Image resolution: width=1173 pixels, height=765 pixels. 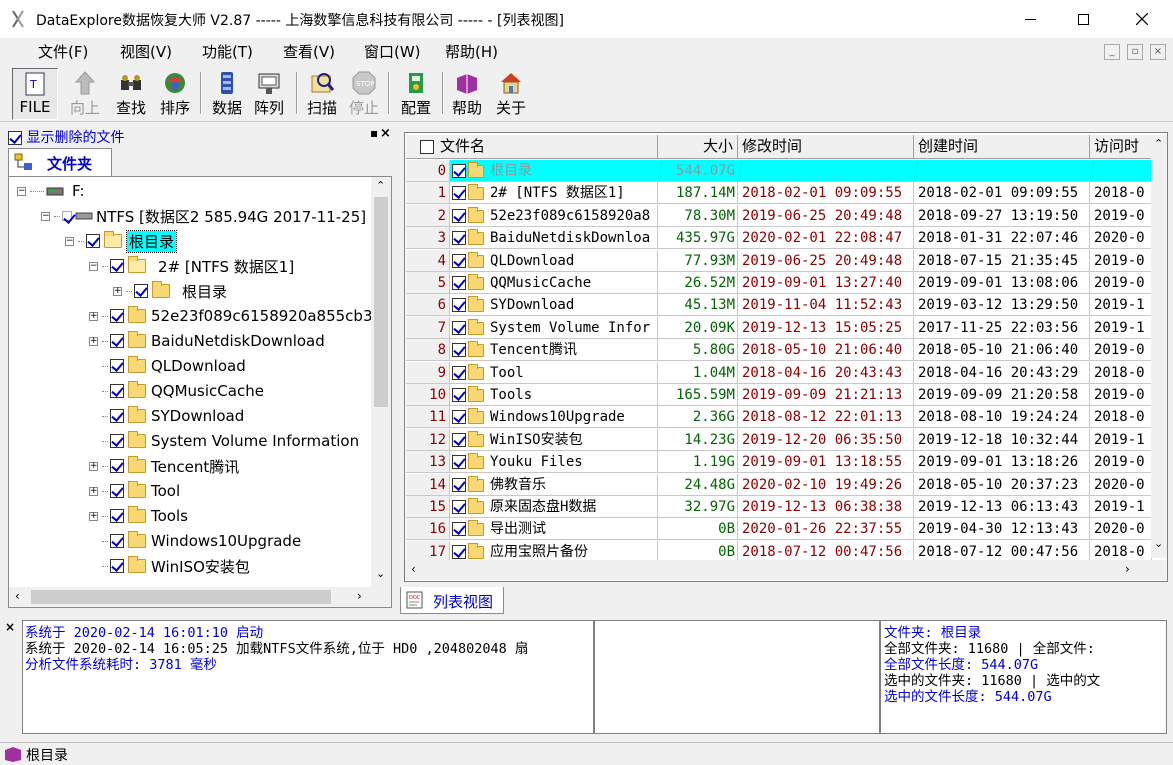 I want to click on tab-list-view: DOC 列表视图, so click(x=452, y=600).